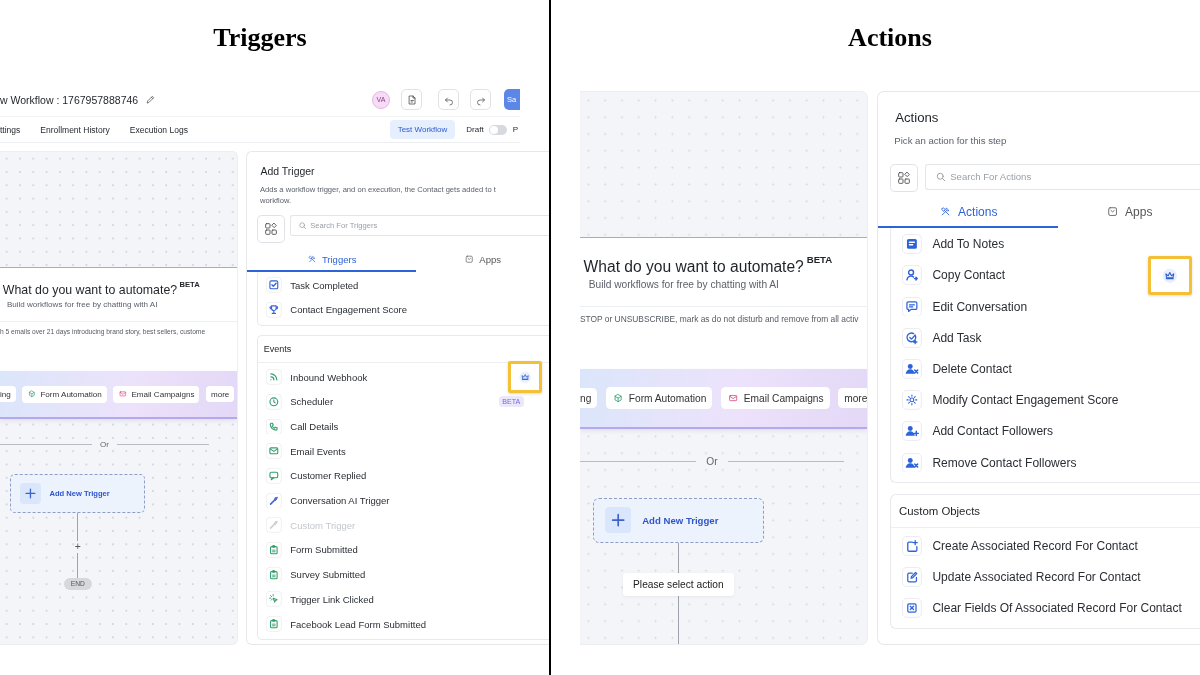 This screenshot has height=675, width=1200. Describe the element at coordinates (403, 451) in the screenshot. I see `trigger-option: Email Events` at that location.